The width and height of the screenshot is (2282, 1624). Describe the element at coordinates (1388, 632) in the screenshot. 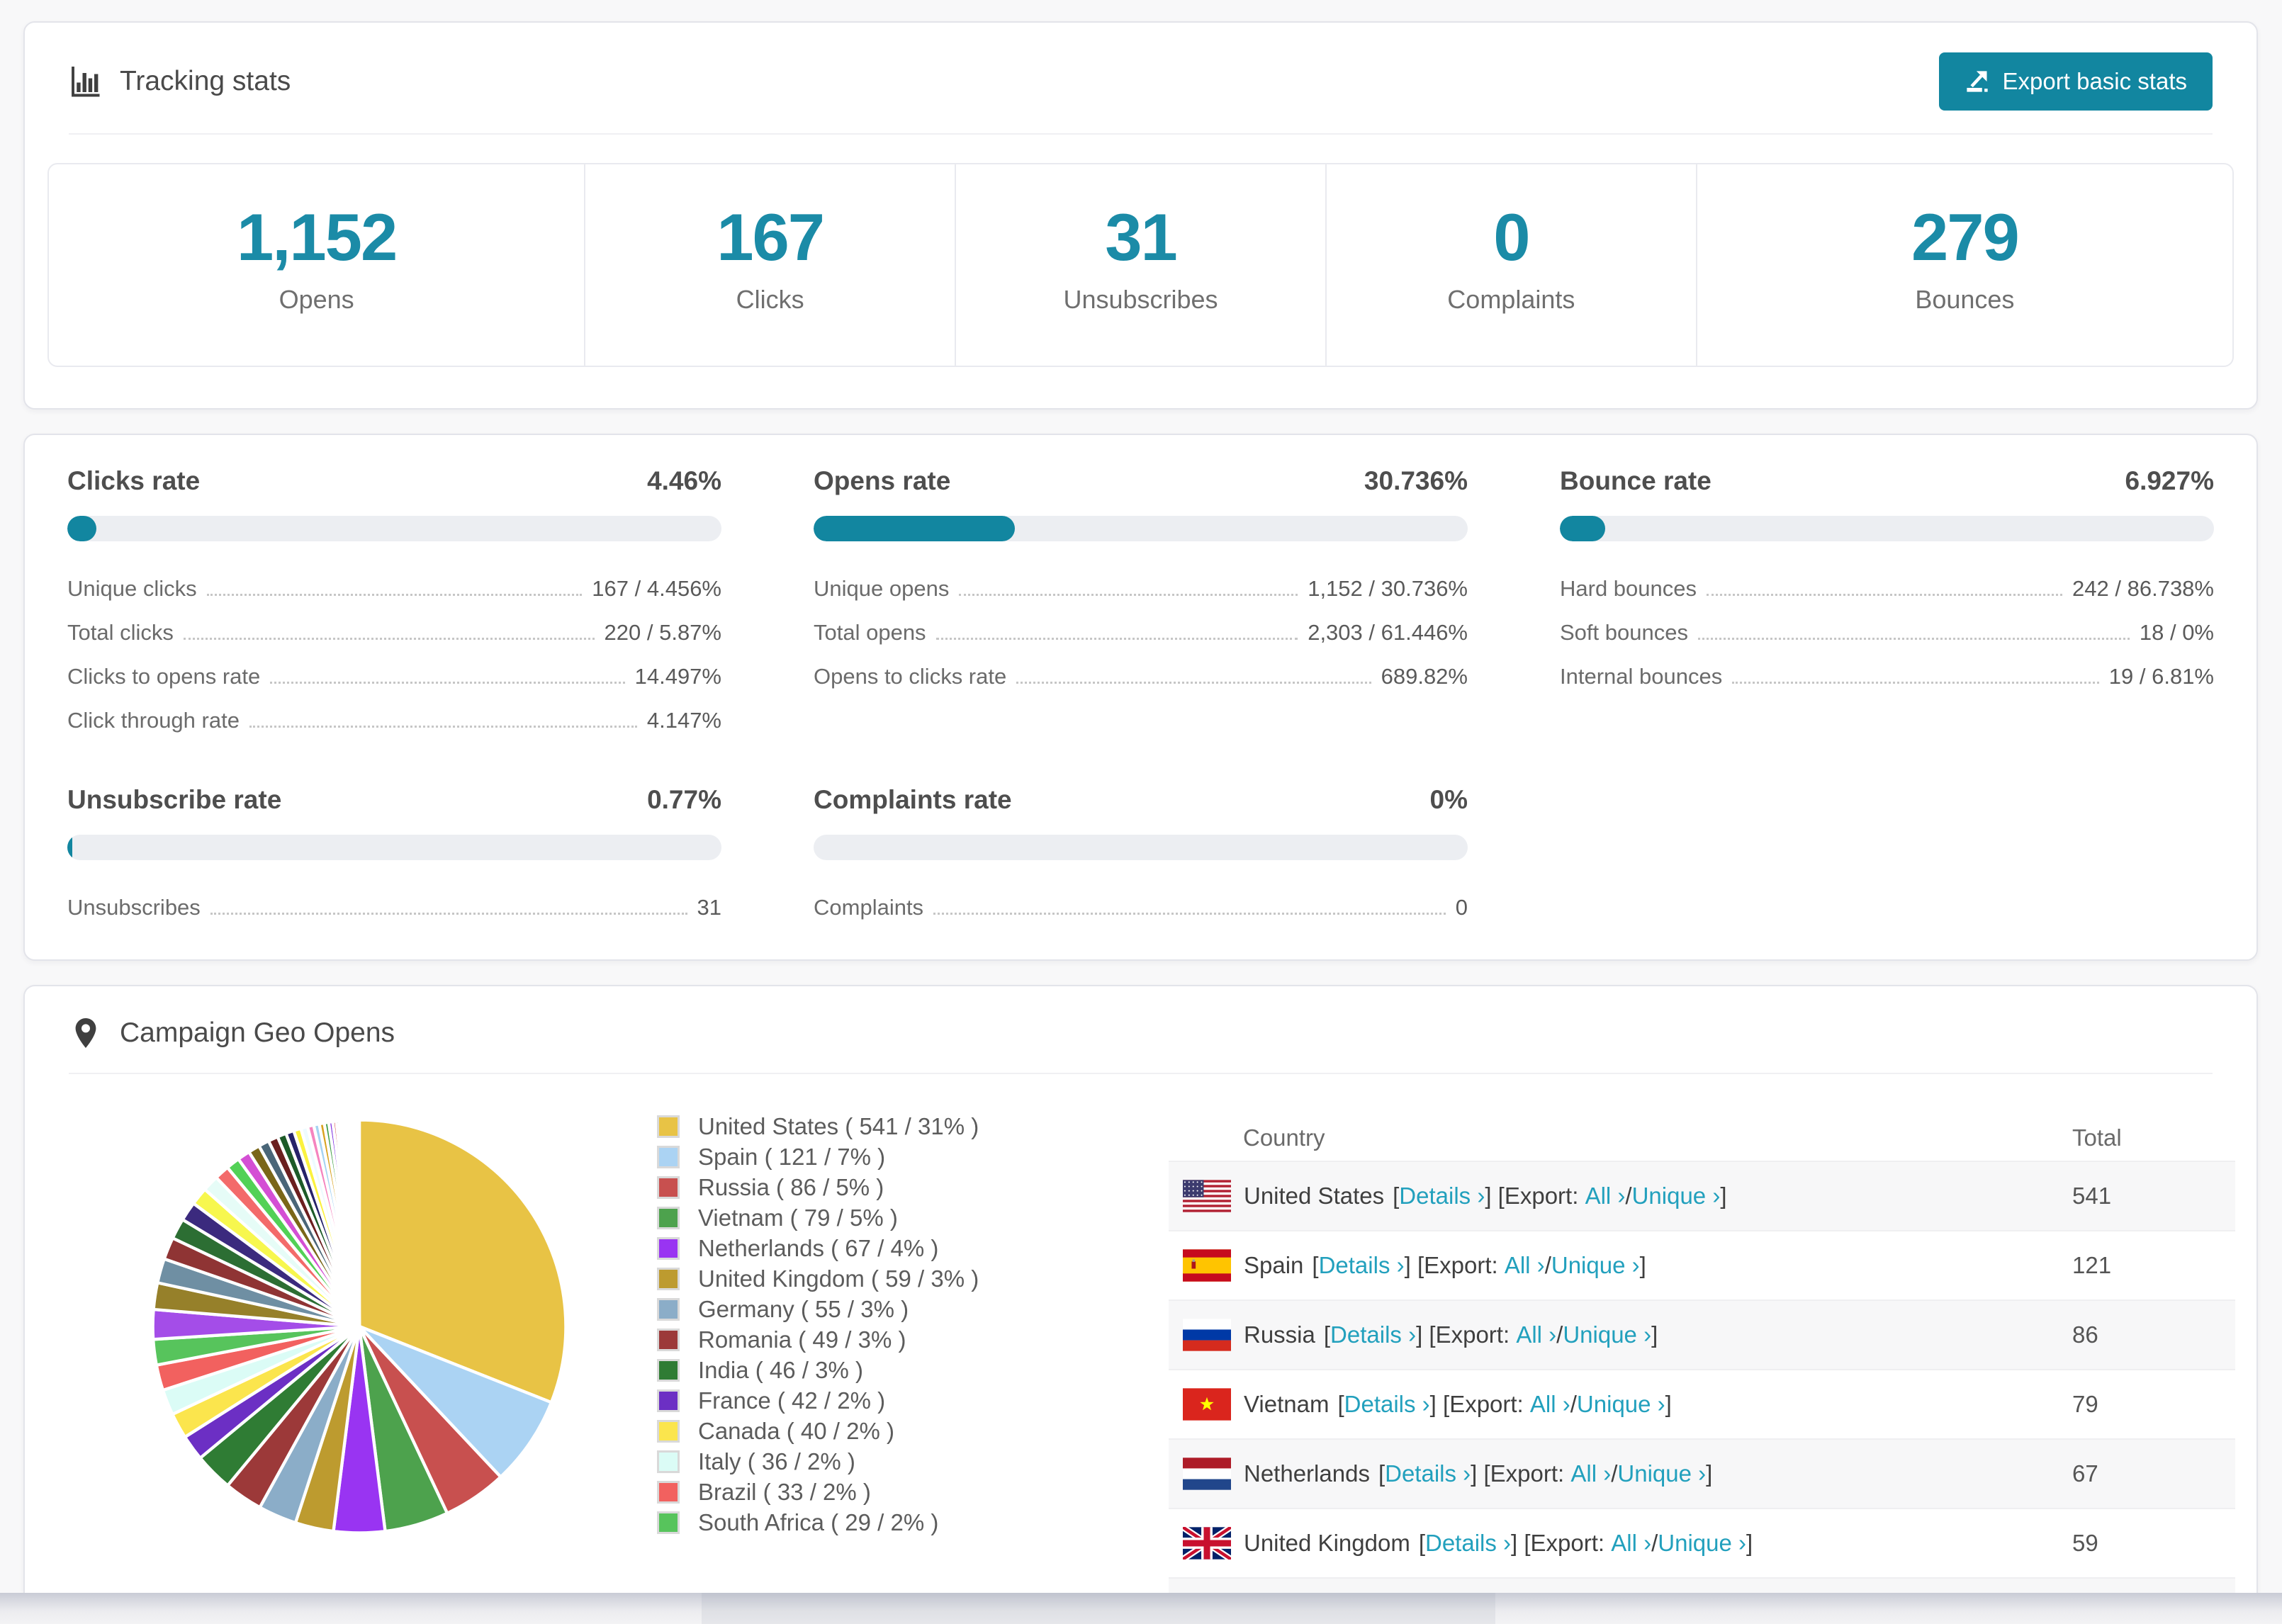

I see `rate-row-value: 2,303 / 61.446%` at that location.